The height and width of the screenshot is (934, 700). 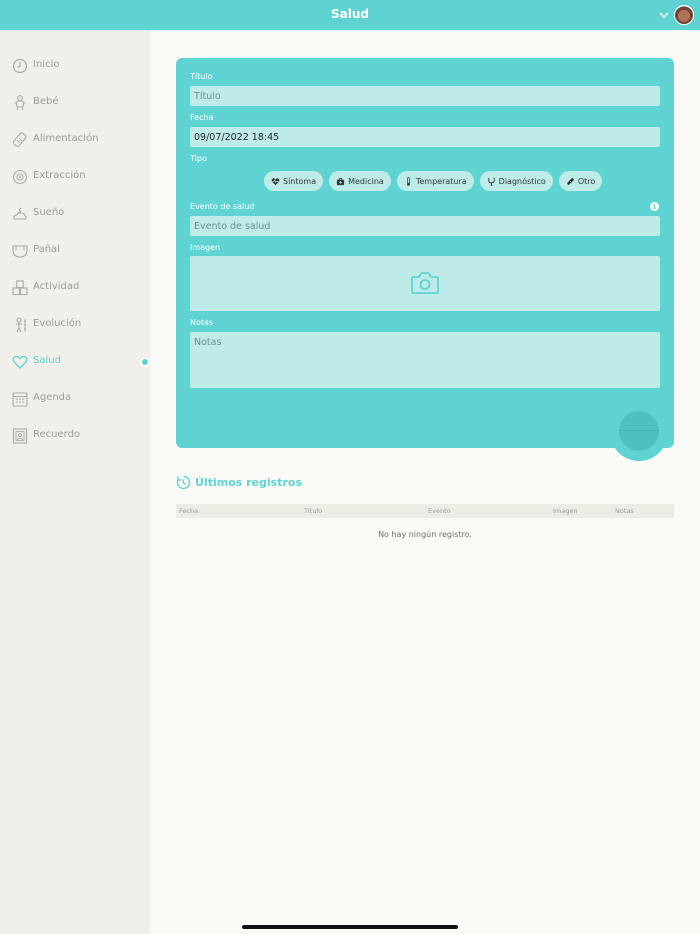 I want to click on moon-cloud-icon, so click(x=20, y=213).